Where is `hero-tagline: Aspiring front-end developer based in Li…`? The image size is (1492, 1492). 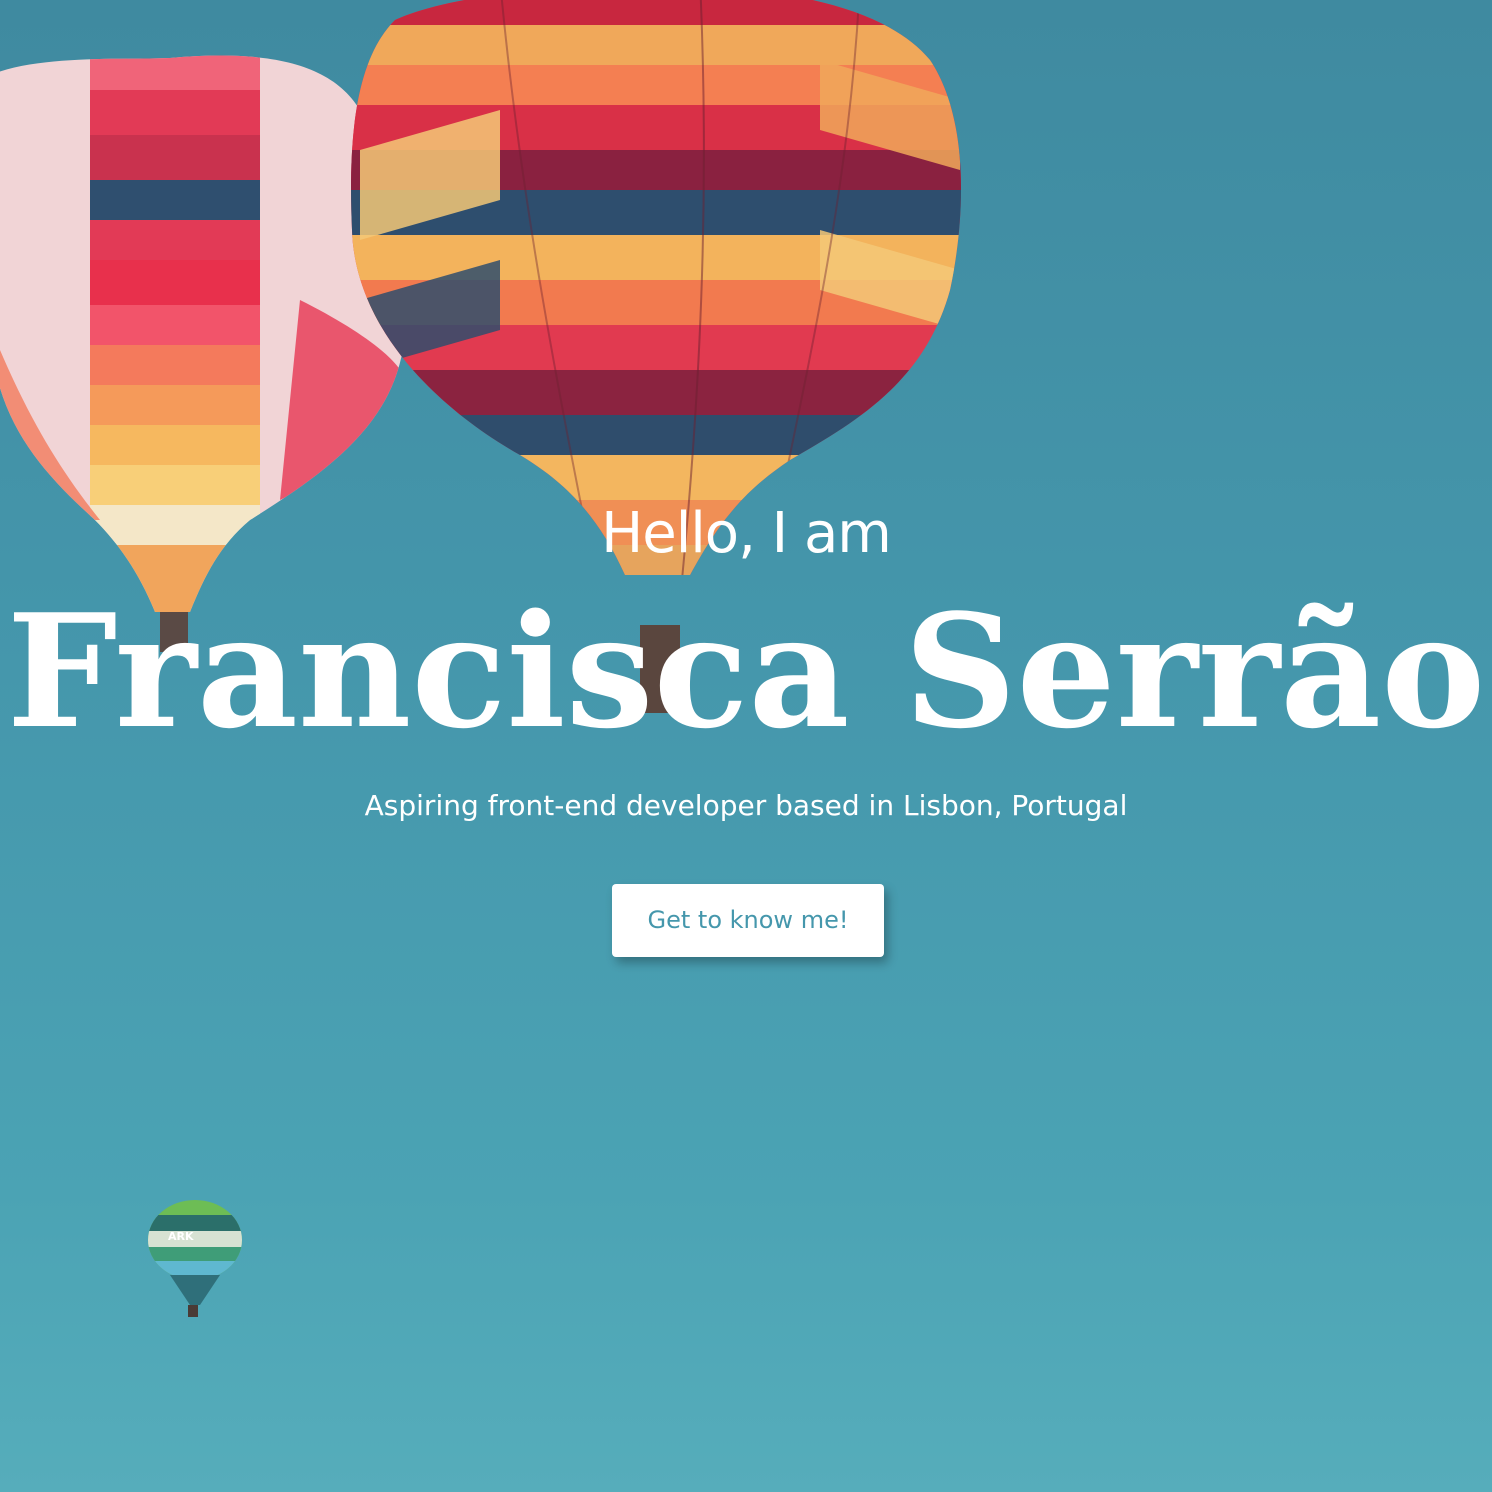 hero-tagline: Aspiring front-end developer based in Li… is located at coordinates (746, 805).